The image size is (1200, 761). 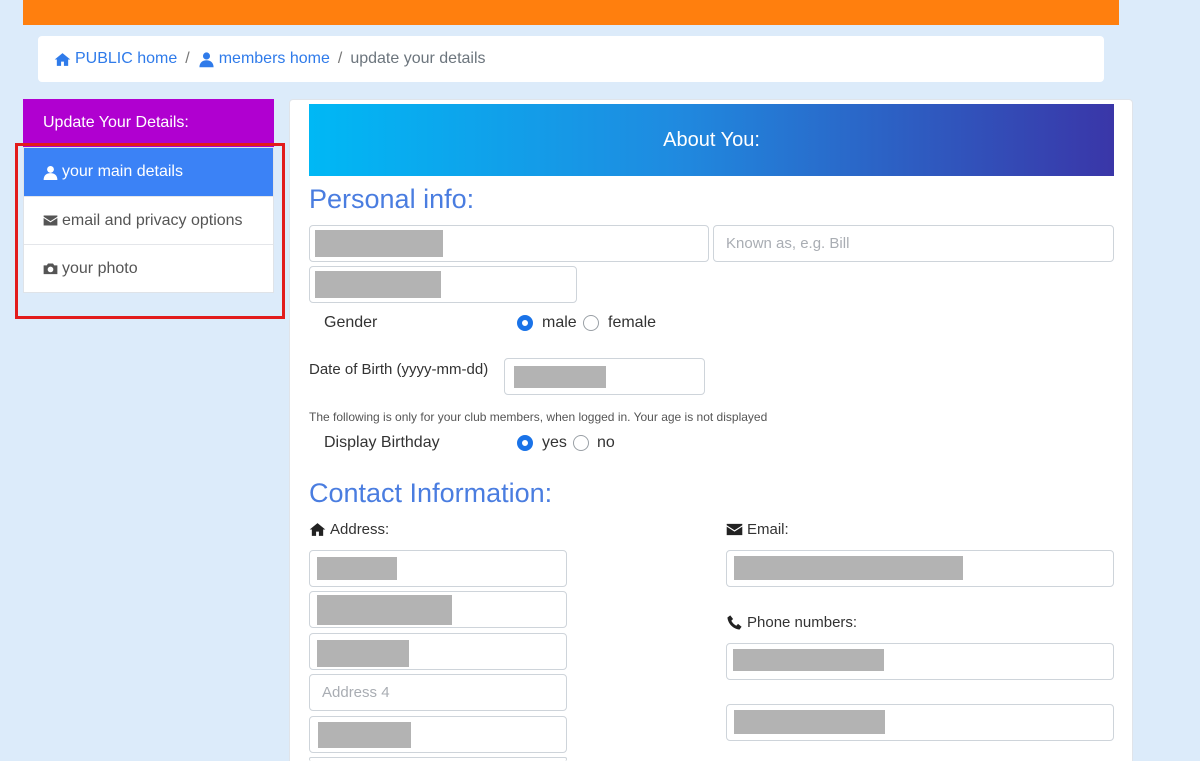 What do you see at coordinates (509, 243) in the screenshot?
I see `first-name-field` at bounding box center [509, 243].